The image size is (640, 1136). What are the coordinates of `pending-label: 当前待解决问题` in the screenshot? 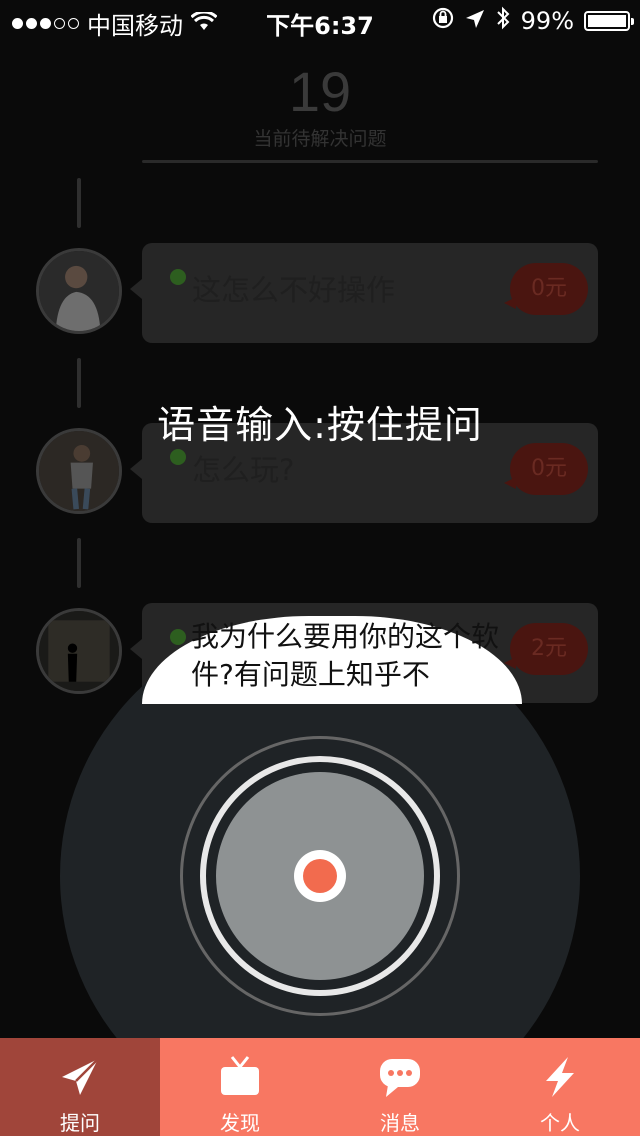 It's located at (320, 139).